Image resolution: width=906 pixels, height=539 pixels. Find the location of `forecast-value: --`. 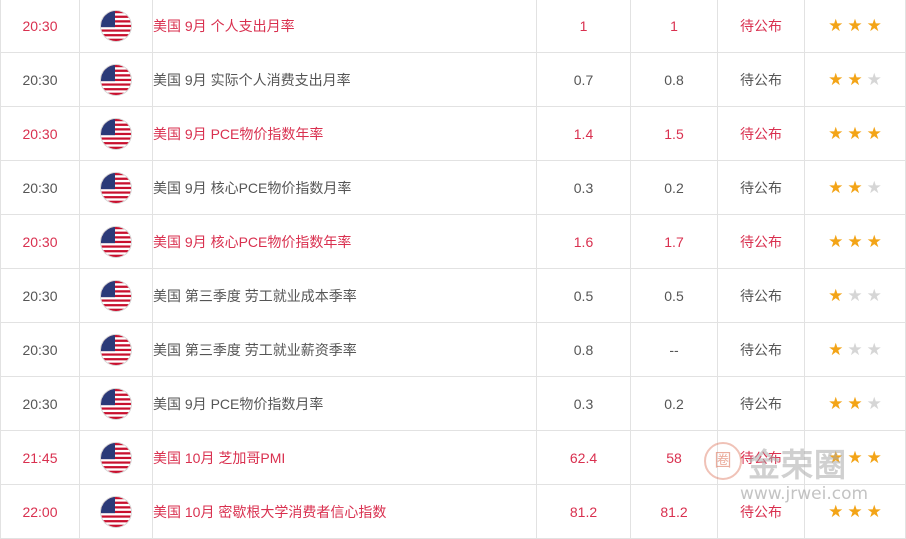

forecast-value: -- is located at coordinates (674, 349).